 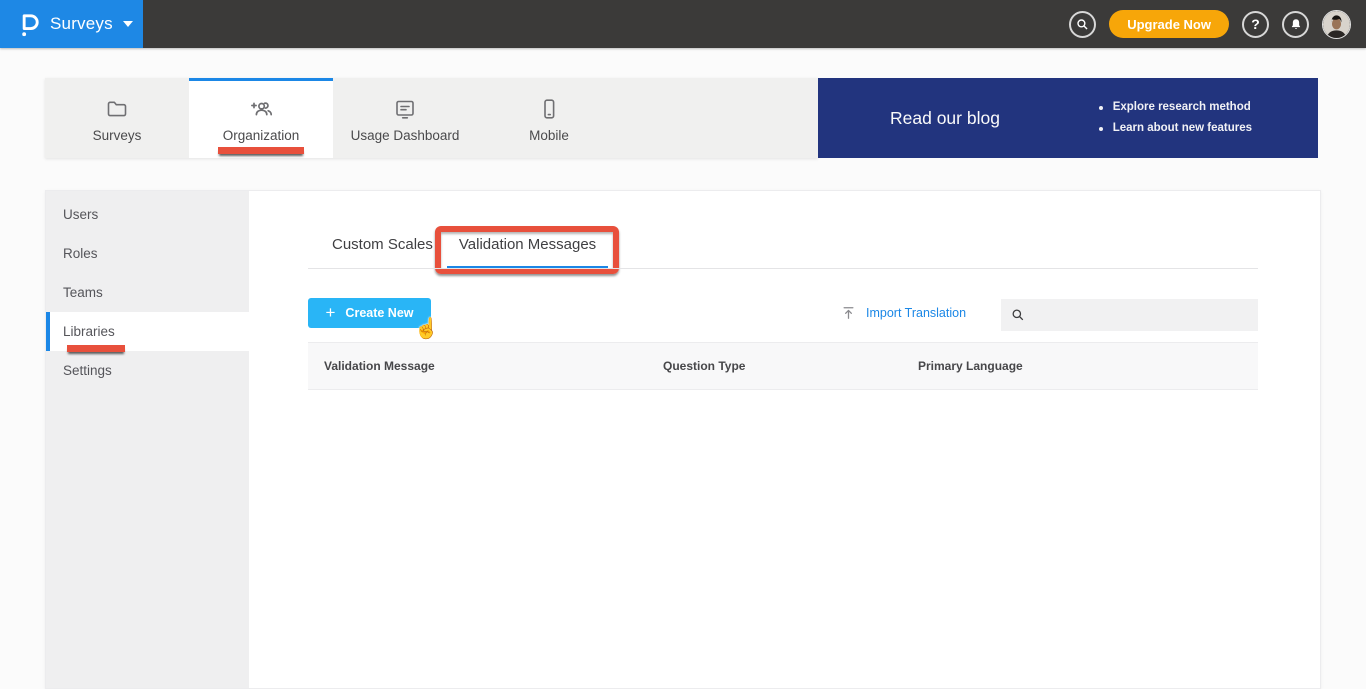 I want to click on annotation-underline-organization, so click(x=261, y=150).